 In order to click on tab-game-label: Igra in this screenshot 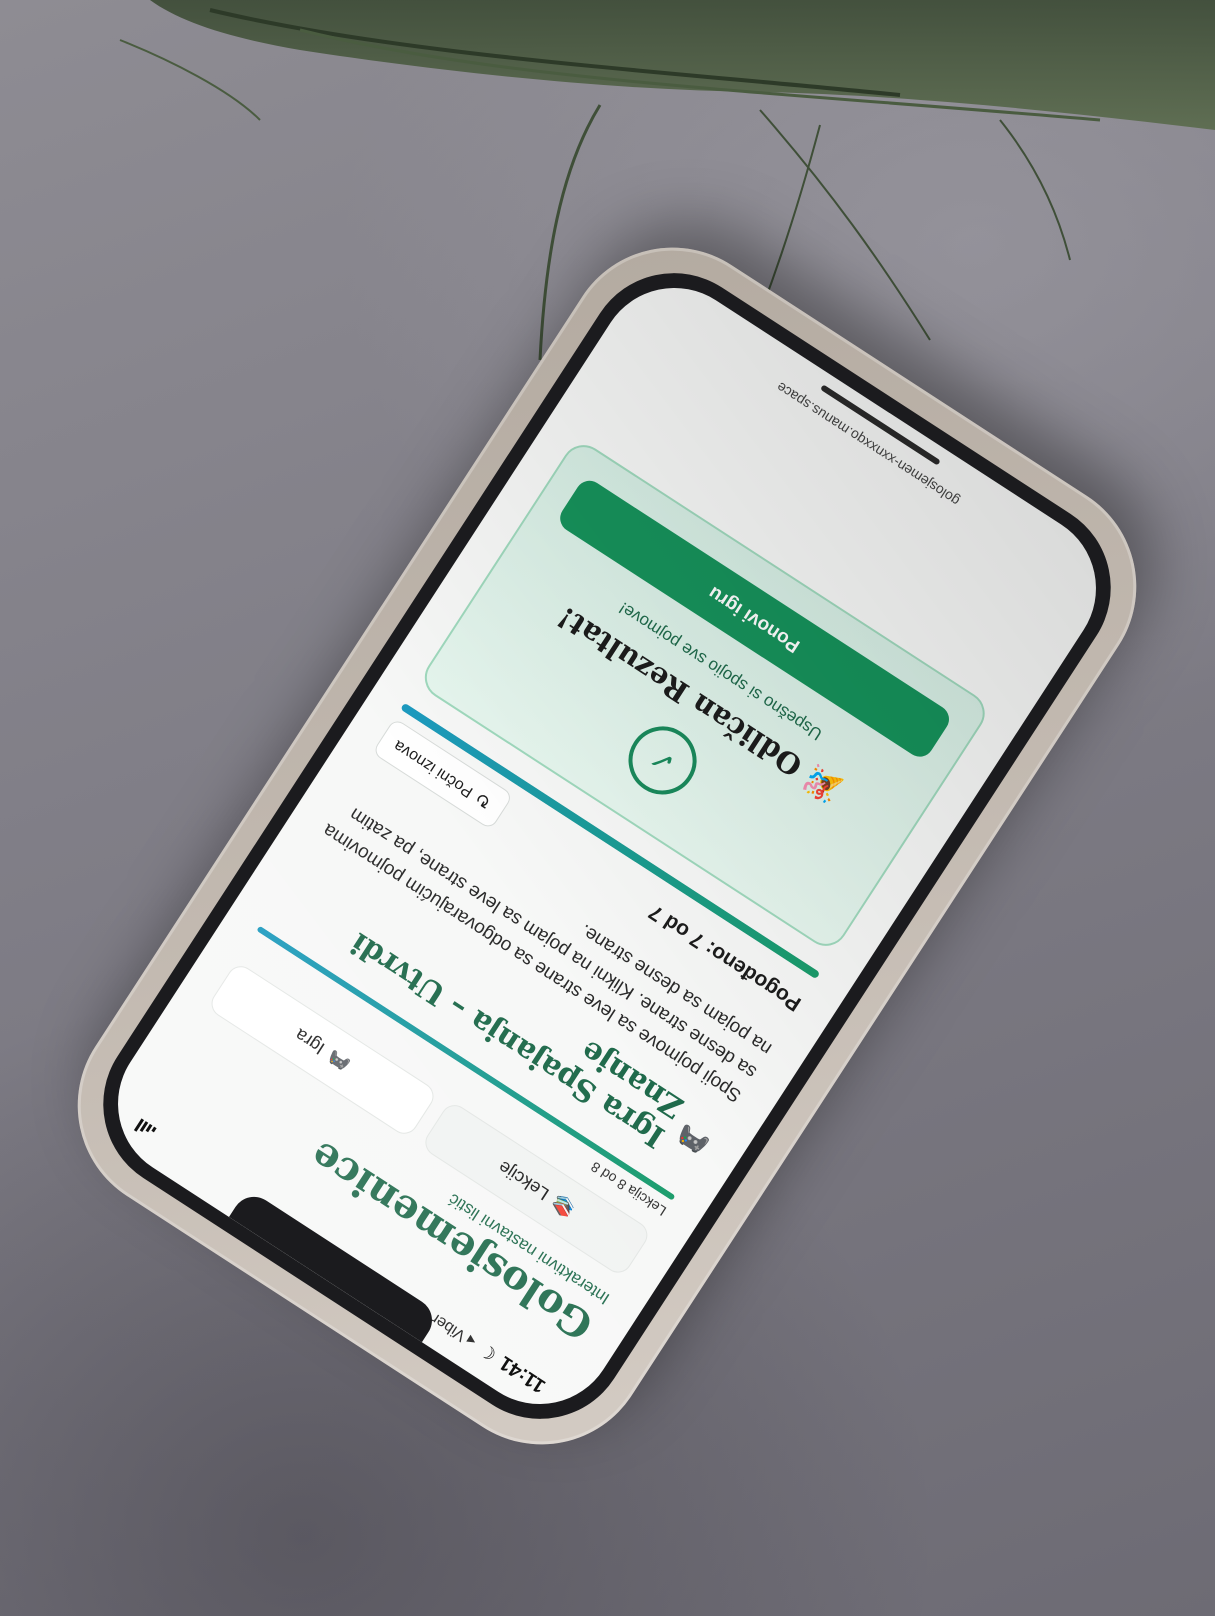, I will do `click(309, 1042)`.